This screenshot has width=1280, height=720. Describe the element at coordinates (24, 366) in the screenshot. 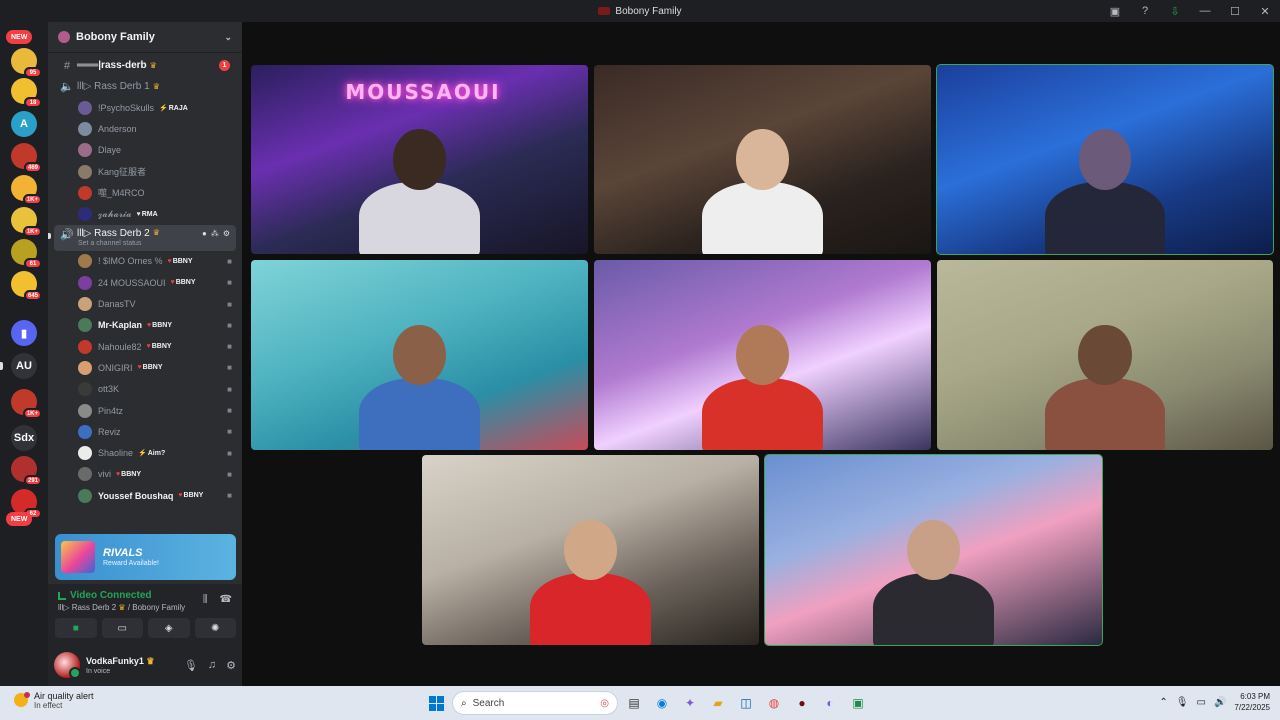

I see `server-icon-10: AU` at that location.